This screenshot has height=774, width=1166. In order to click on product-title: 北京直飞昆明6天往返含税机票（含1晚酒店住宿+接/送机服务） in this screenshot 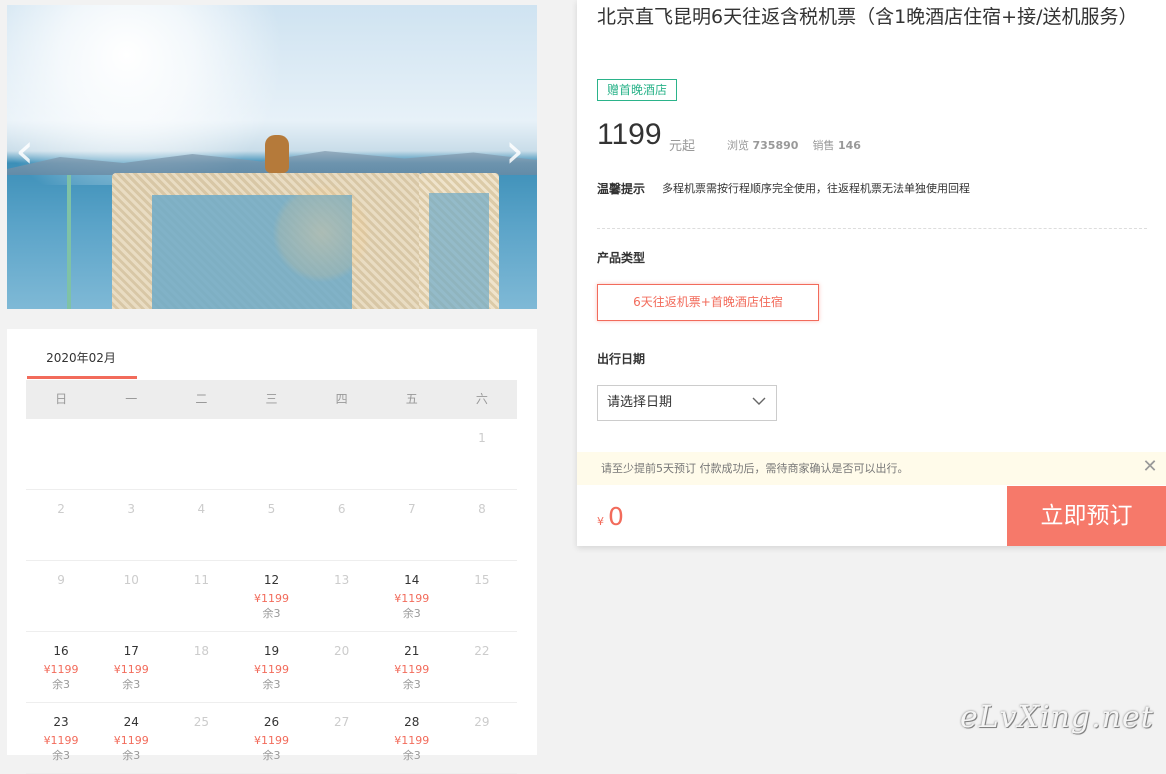, I will do `click(867, 17)`.